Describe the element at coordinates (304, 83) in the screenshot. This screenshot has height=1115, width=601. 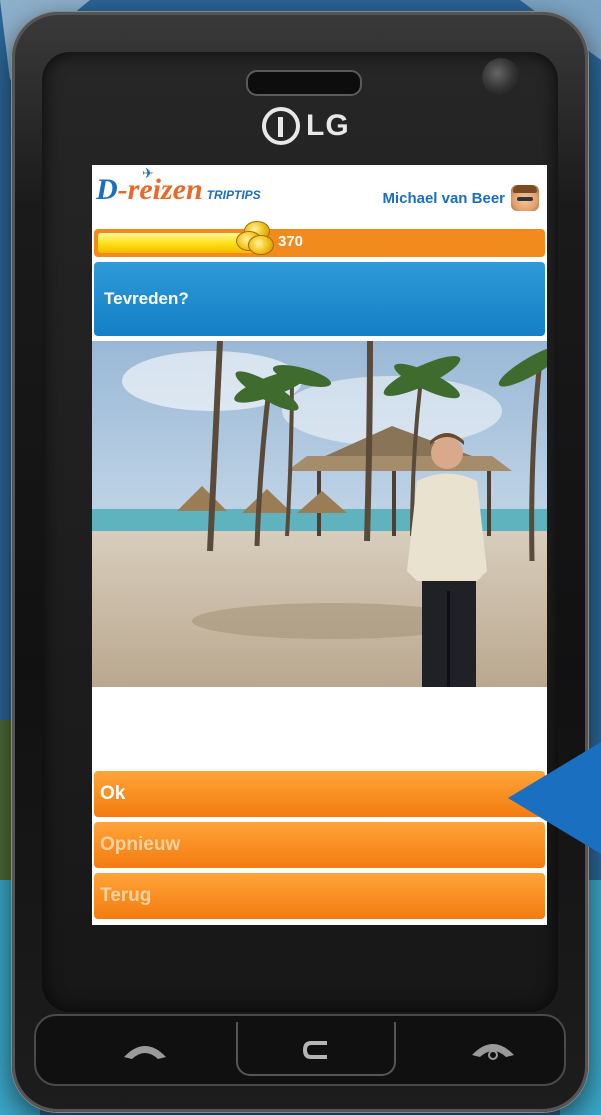
I see `speaker-grille` at that location.